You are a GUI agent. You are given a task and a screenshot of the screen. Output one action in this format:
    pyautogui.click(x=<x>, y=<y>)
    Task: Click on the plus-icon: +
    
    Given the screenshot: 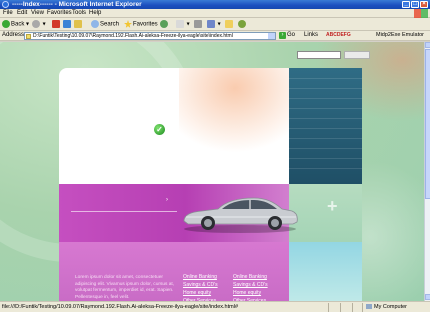 What is the action you would take?
    pyautogui.click(x=332, y=206)
    